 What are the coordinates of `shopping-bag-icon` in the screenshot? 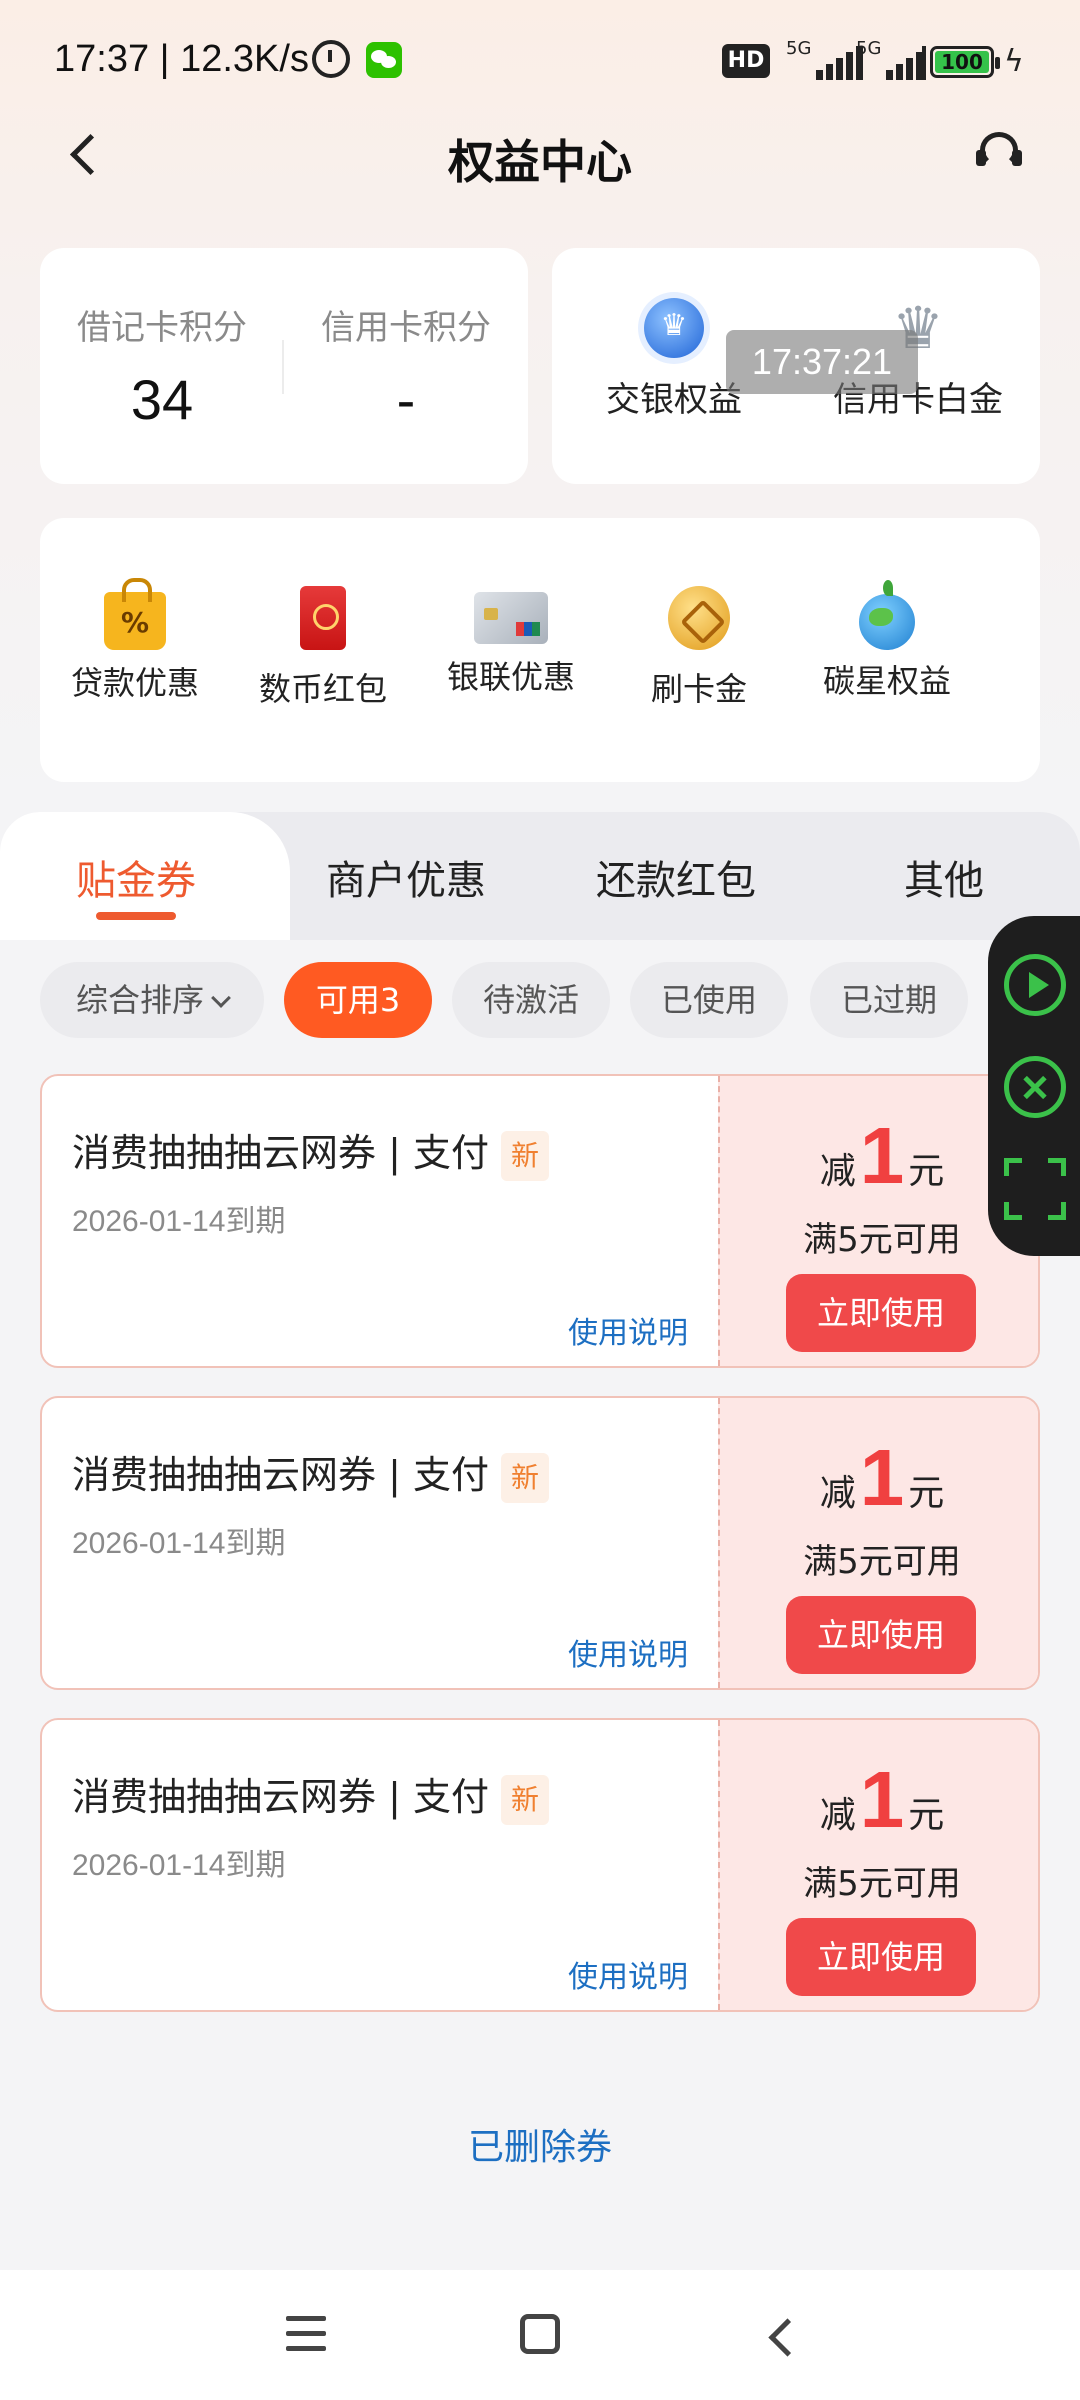 It's located at (135, 614).